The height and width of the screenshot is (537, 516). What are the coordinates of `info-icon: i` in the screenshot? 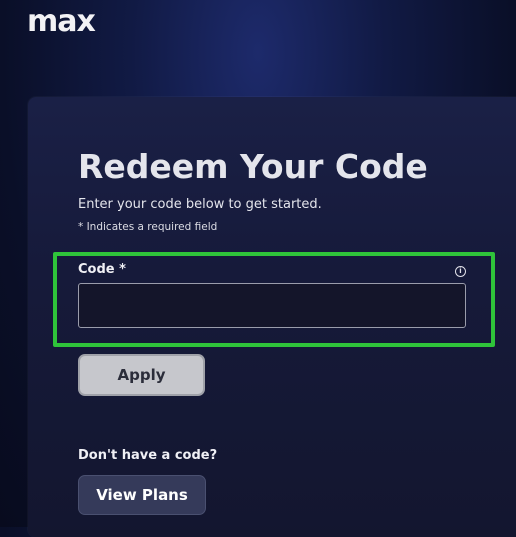 It's located at (460, 271).